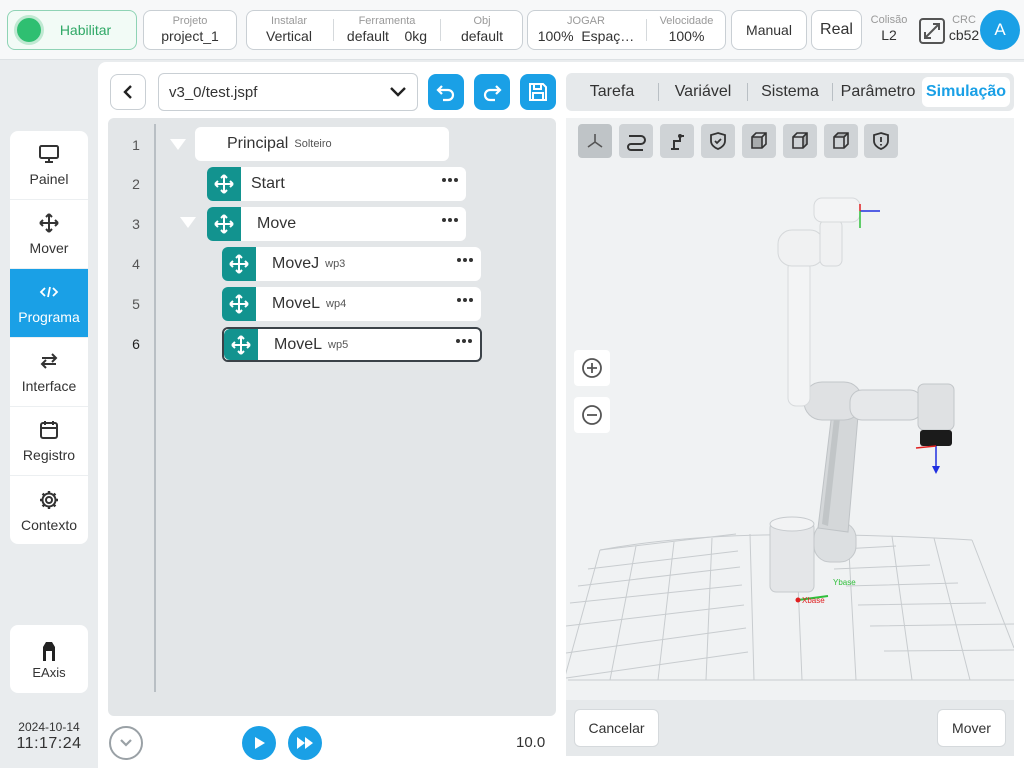 This screenshot has width=1024, height=768. Describe the element at coordinates (878, 92) in the screenshot. I see `tab-parametro: Parâmetro` at that location.